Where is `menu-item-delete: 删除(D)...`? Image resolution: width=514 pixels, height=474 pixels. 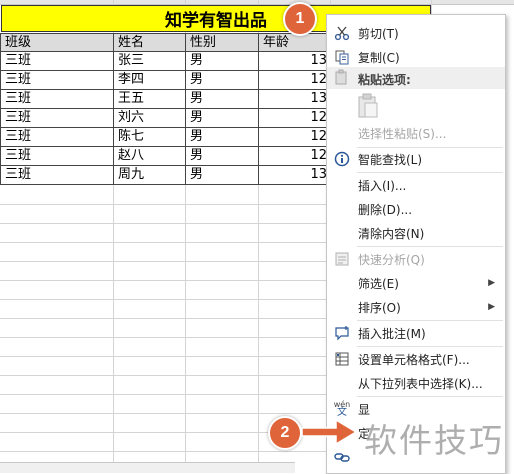
menu-item-delete: 删除(D)... is located at coordinates (416, 209).